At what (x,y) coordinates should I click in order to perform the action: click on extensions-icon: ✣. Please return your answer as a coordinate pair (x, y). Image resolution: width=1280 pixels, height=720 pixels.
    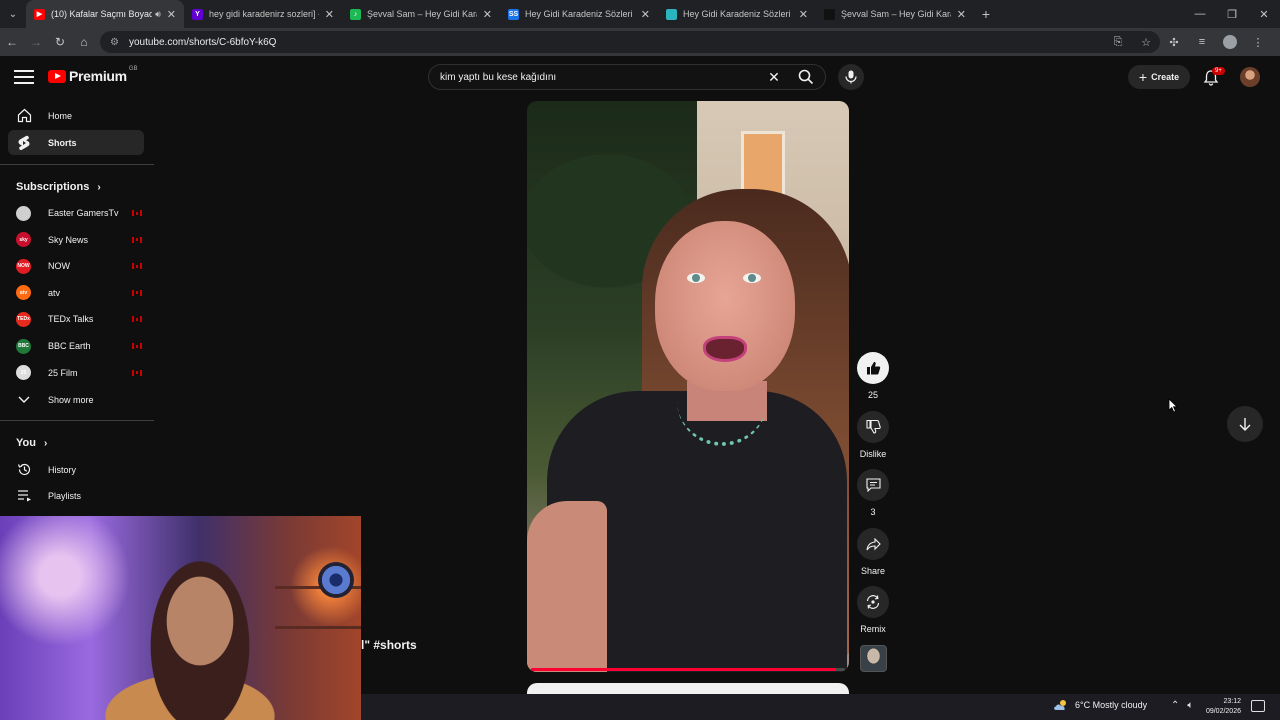
    Looking at the image, I should click on (1174, 42).